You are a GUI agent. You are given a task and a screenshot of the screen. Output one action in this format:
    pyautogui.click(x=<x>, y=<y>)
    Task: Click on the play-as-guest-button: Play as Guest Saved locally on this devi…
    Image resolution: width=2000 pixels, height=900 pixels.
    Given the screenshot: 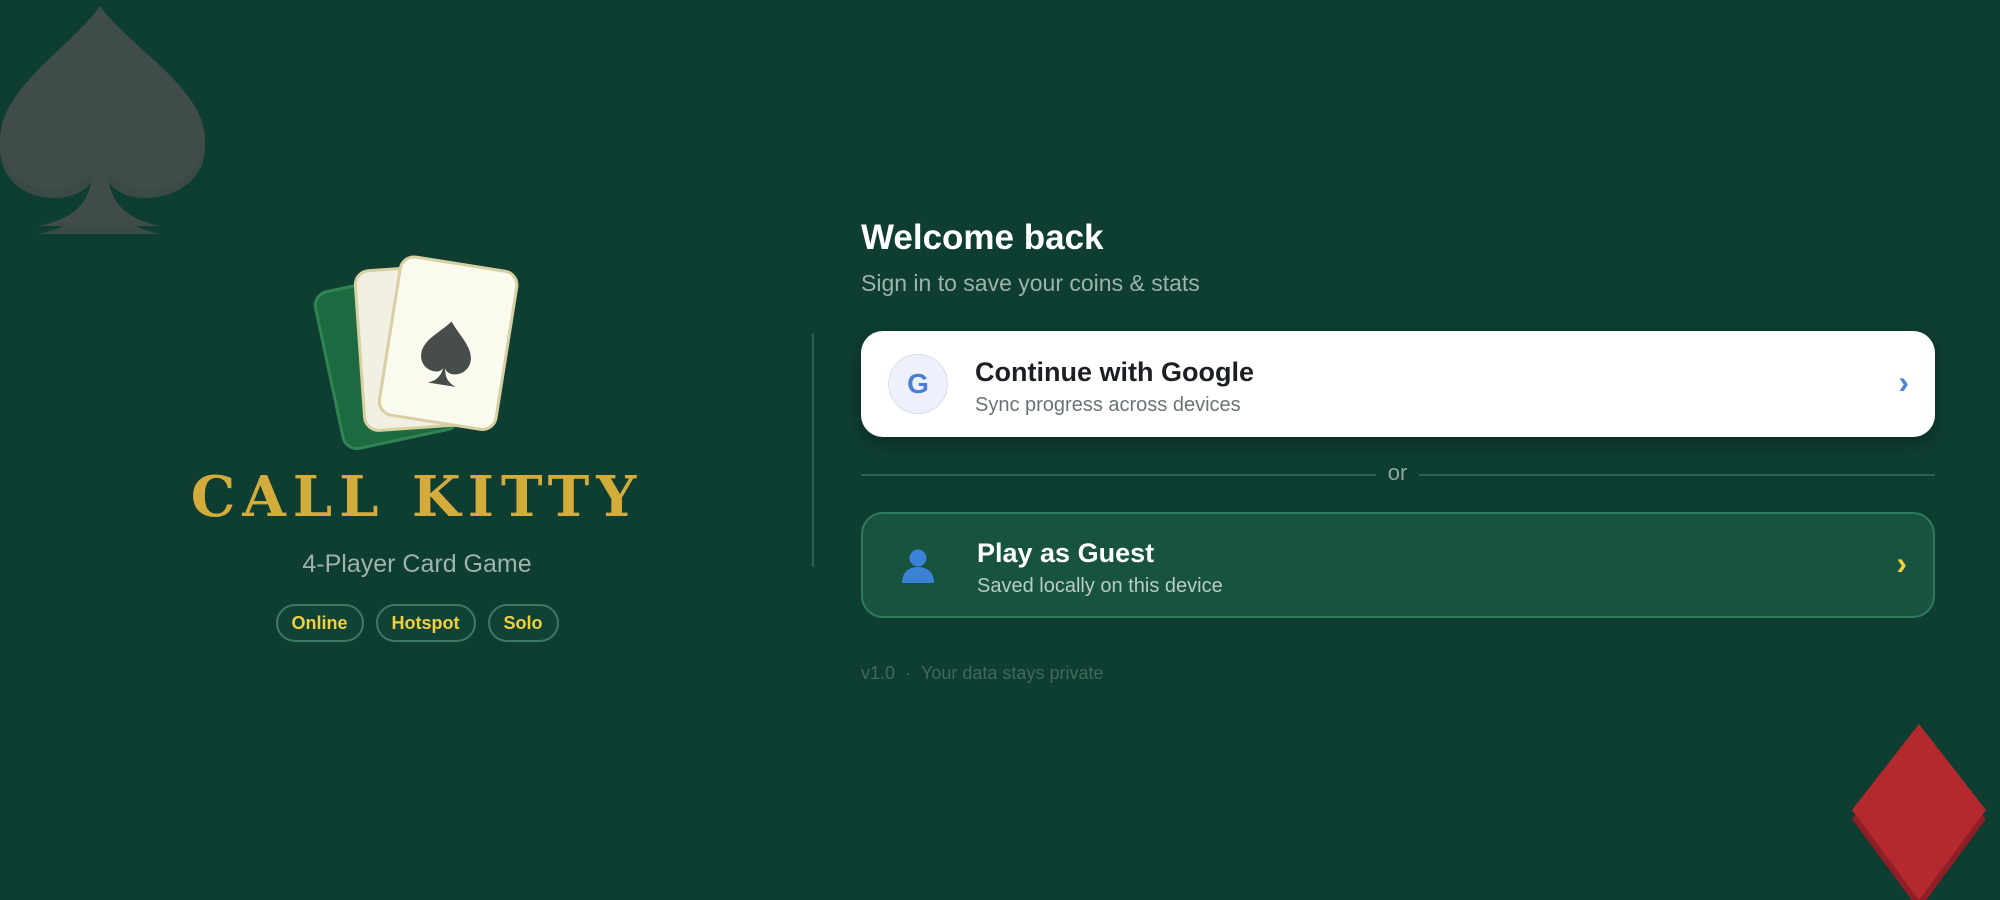 What is the action you would take?
    pyautogui.click(x=1398, y=565)
    